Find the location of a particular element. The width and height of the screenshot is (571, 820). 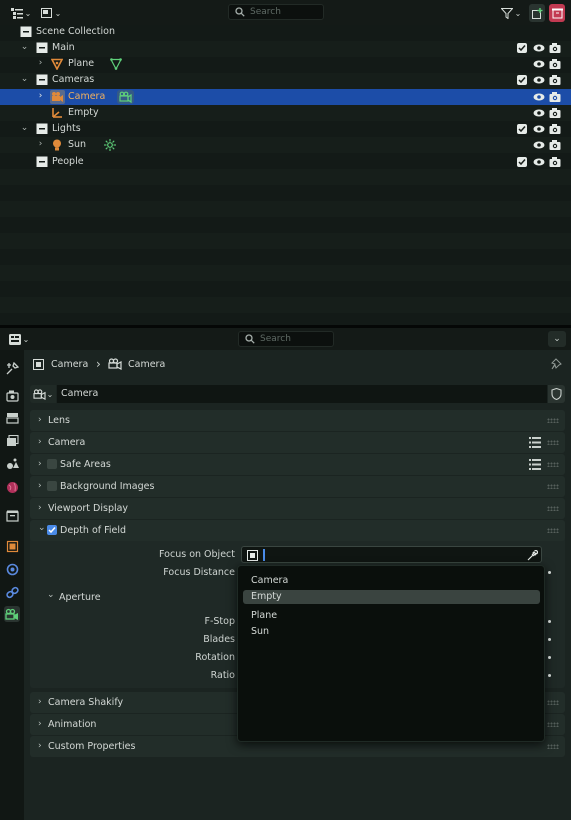

tab-tool is located at coordinates (12, 368).